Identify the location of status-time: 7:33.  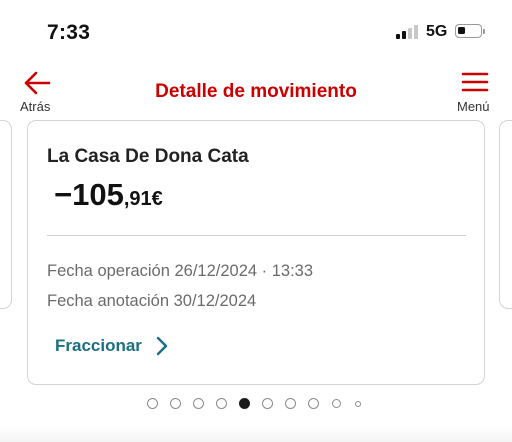
(69, 32).